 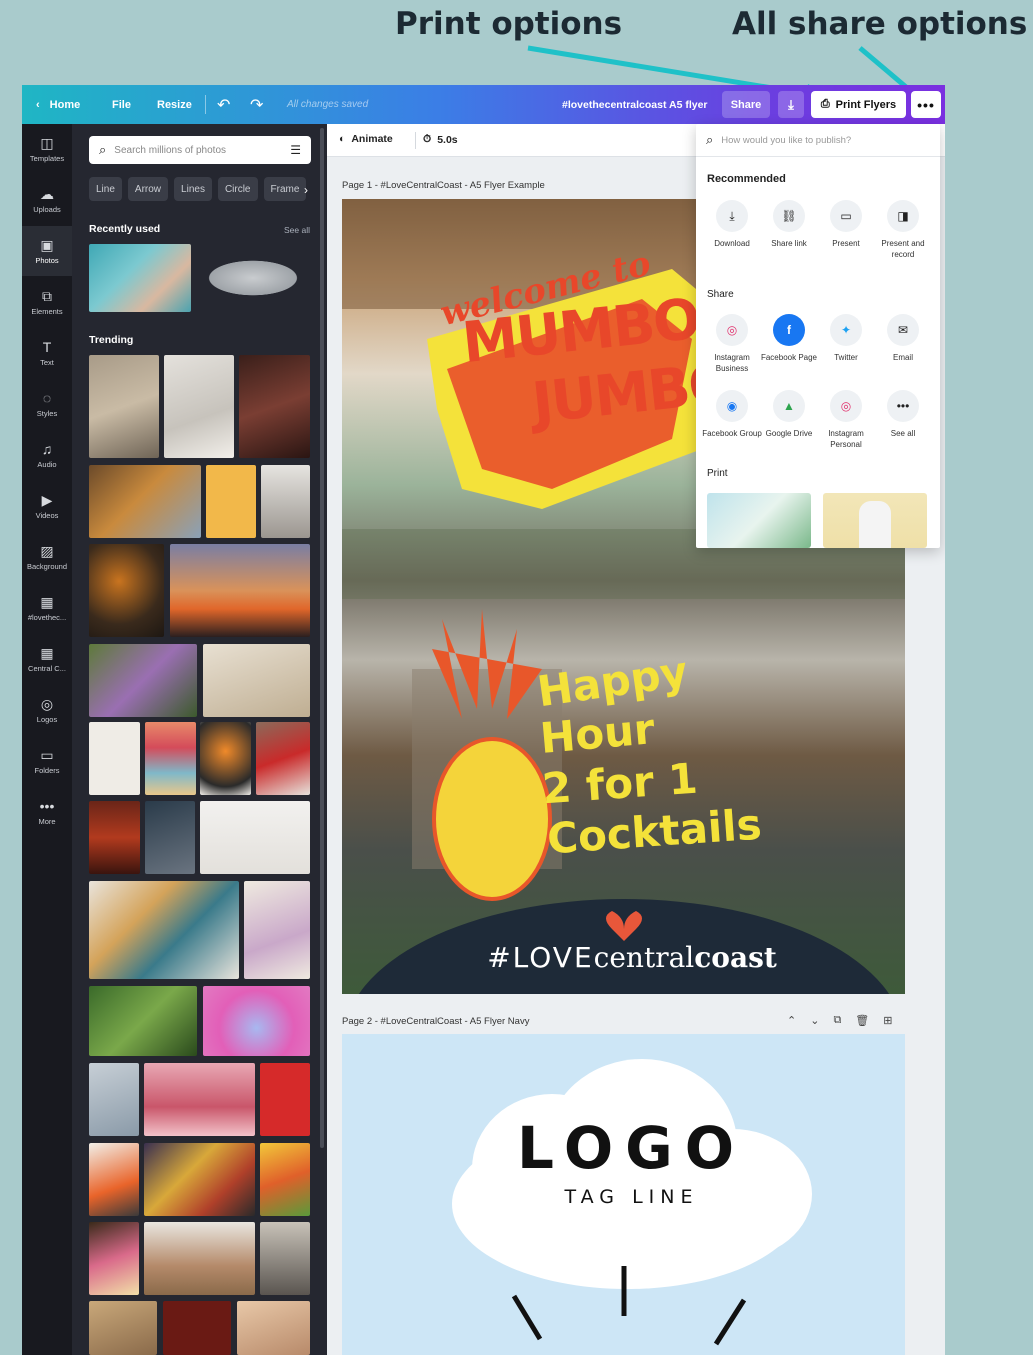 I want to click on nav-audio: ♫ Audio, so click(x=47, y=455).